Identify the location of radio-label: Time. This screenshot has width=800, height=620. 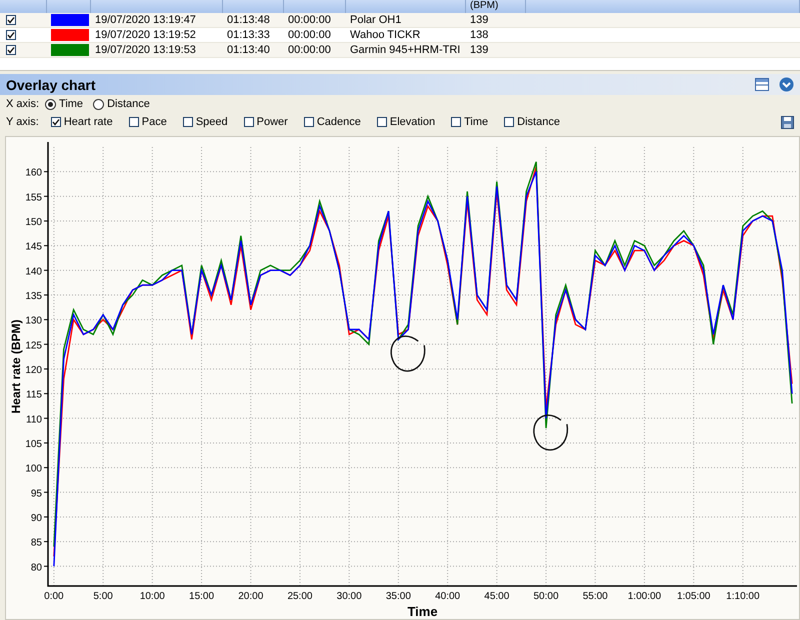
(71, 104).